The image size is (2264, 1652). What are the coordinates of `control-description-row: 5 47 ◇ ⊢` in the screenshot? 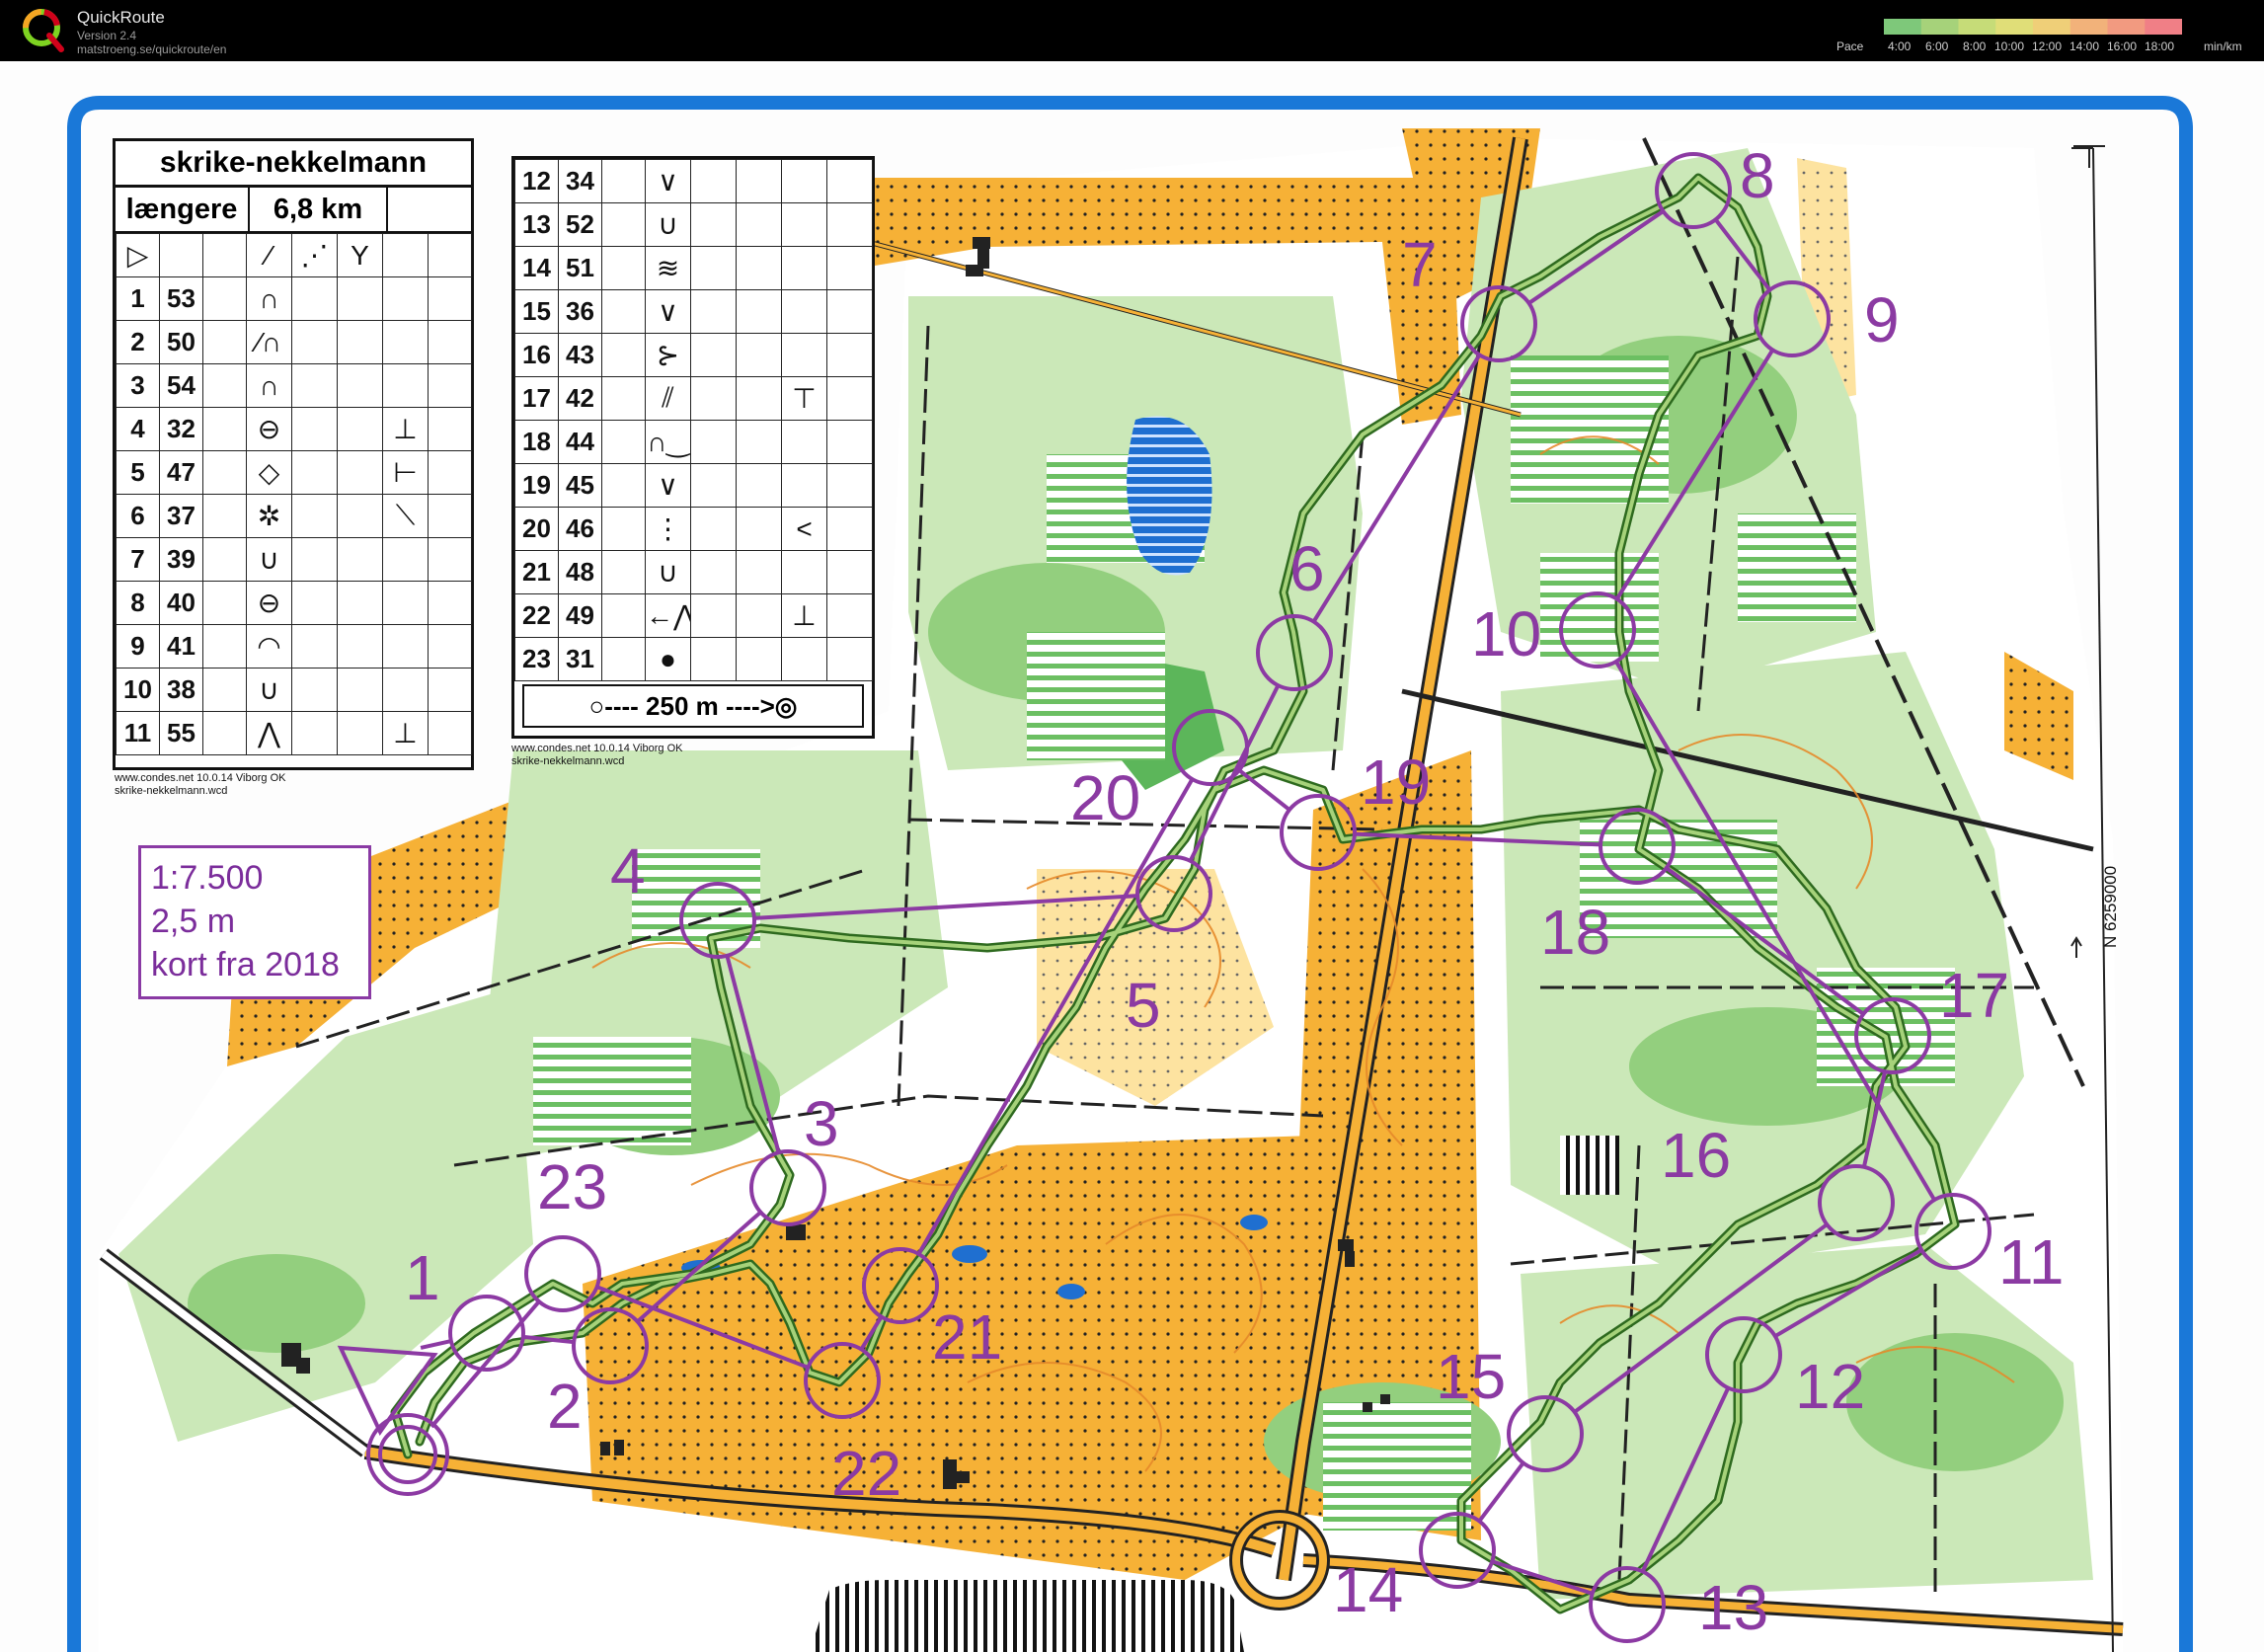 It's located at (294, 472).